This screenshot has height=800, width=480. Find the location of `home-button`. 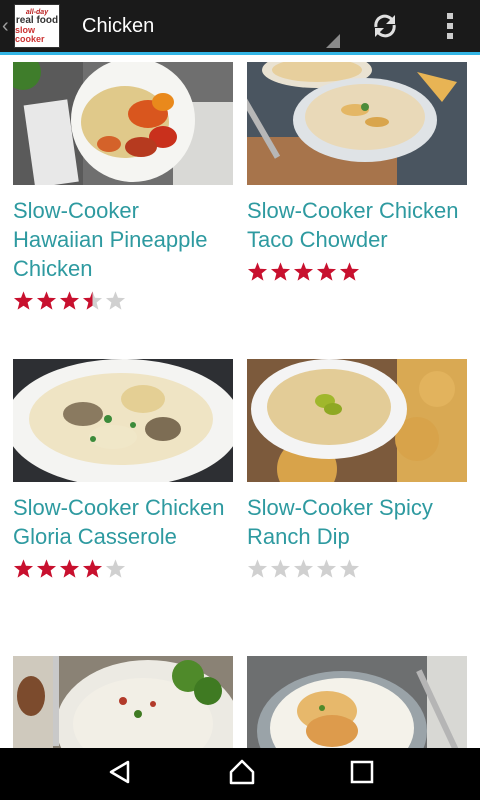

home-button is located at coordinates (242, 774).